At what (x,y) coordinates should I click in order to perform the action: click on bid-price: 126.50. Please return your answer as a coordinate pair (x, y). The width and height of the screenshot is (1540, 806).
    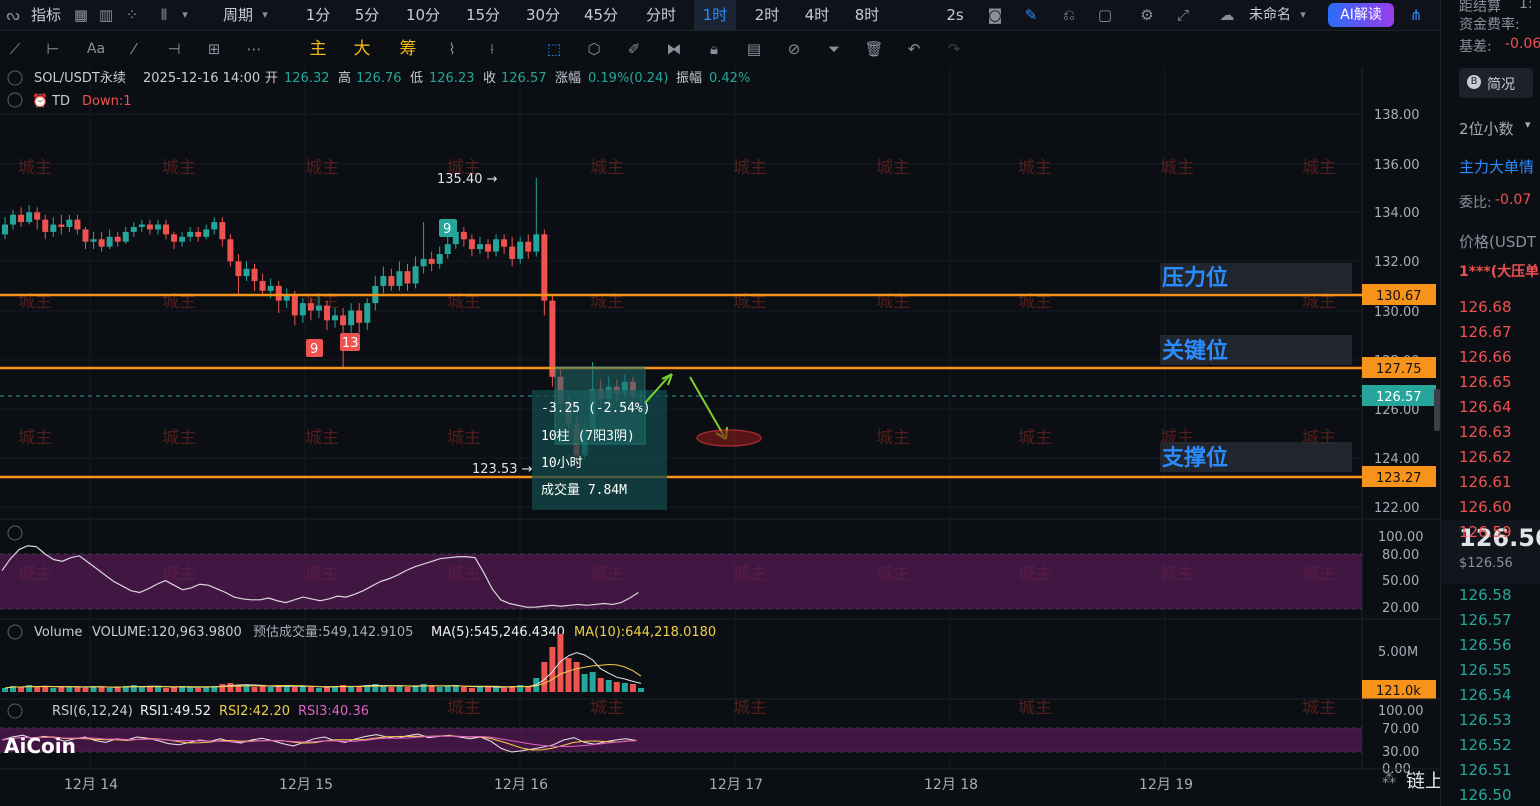
    Looking at the image, I should click on (1485, 795).